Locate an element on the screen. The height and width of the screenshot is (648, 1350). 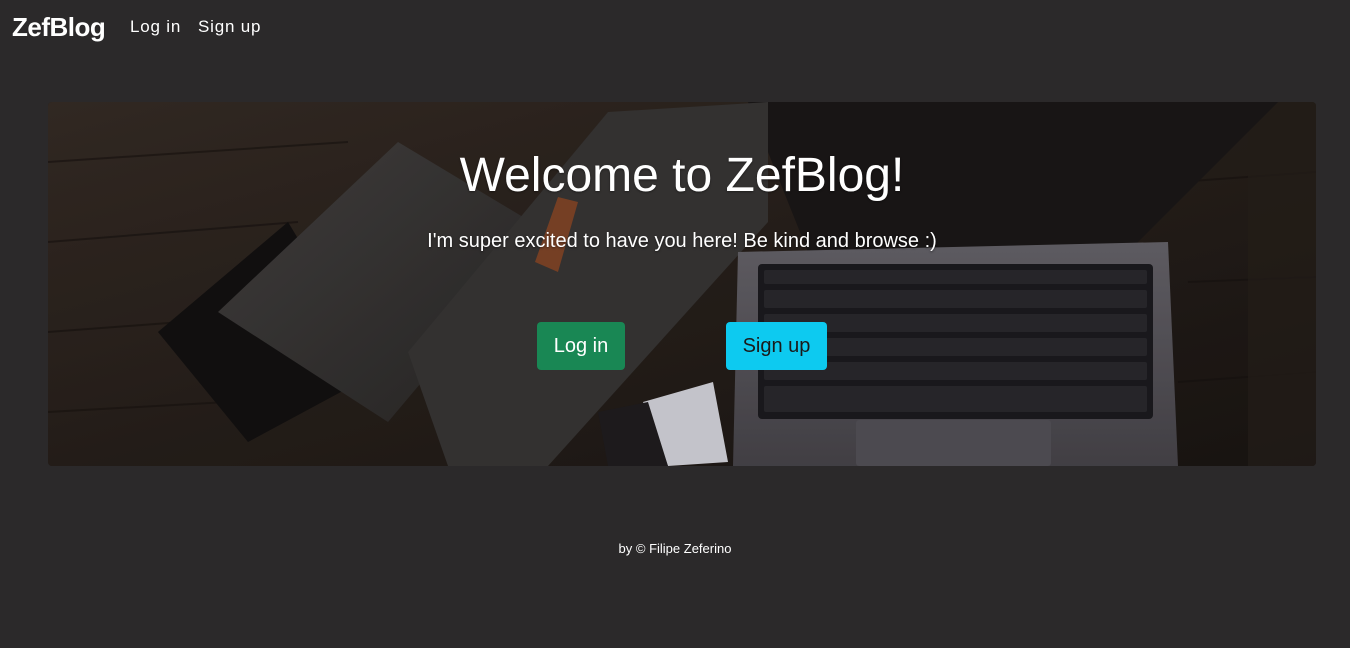
footer-credit: by © Filipe Zeferino is located at coordinates (675, 548).